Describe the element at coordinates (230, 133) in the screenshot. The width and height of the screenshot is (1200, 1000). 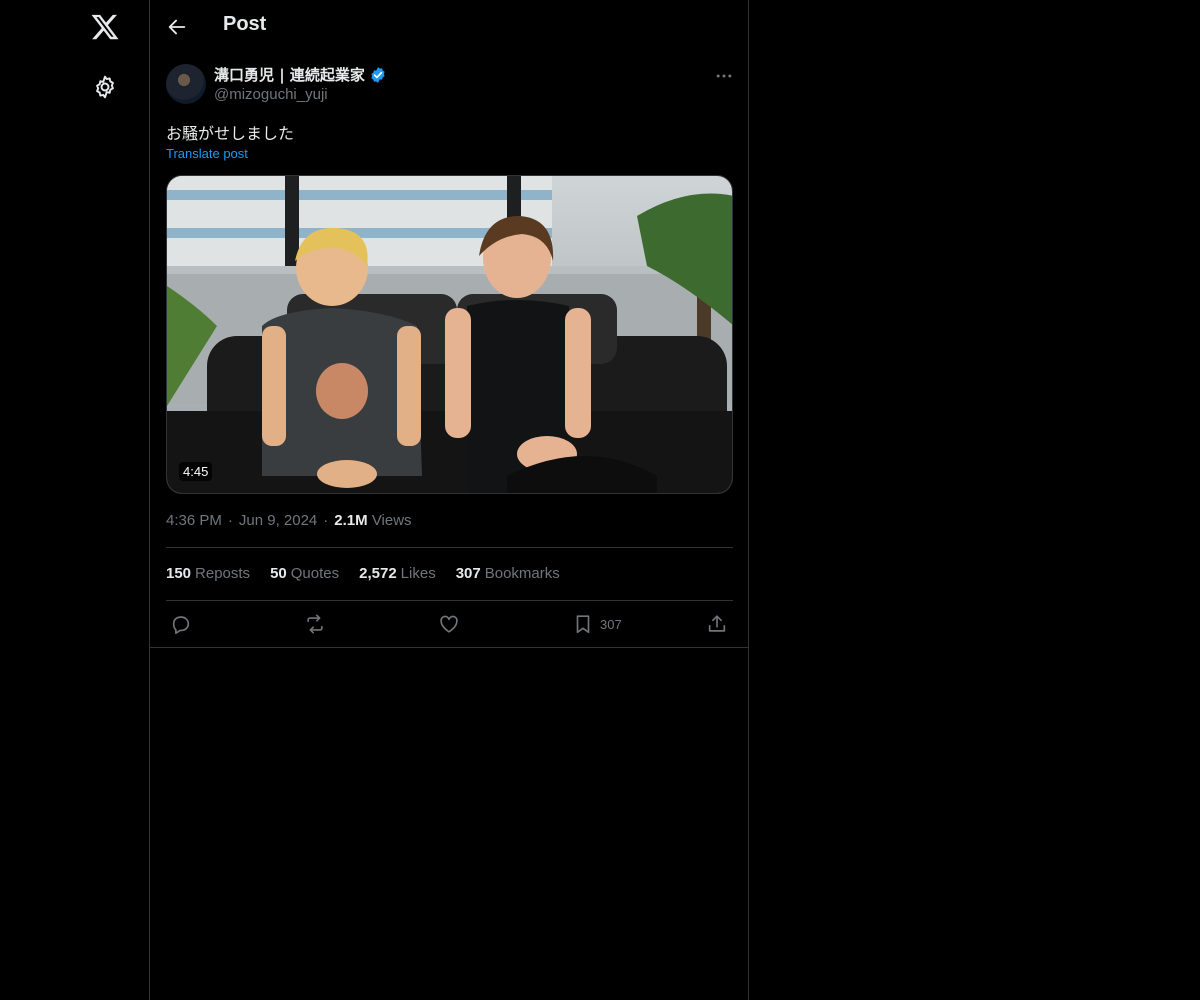
I see `post-text: お騒がせしました` at that location.